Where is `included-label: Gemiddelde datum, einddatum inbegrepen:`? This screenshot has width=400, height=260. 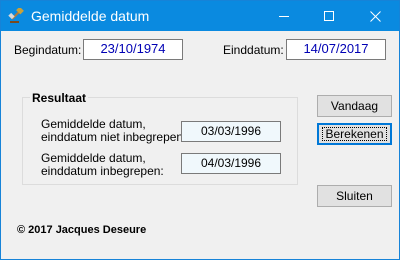
included-label: Gemiddelde datum, einddatum inbegrepen: is located at coordinates (102, 165).